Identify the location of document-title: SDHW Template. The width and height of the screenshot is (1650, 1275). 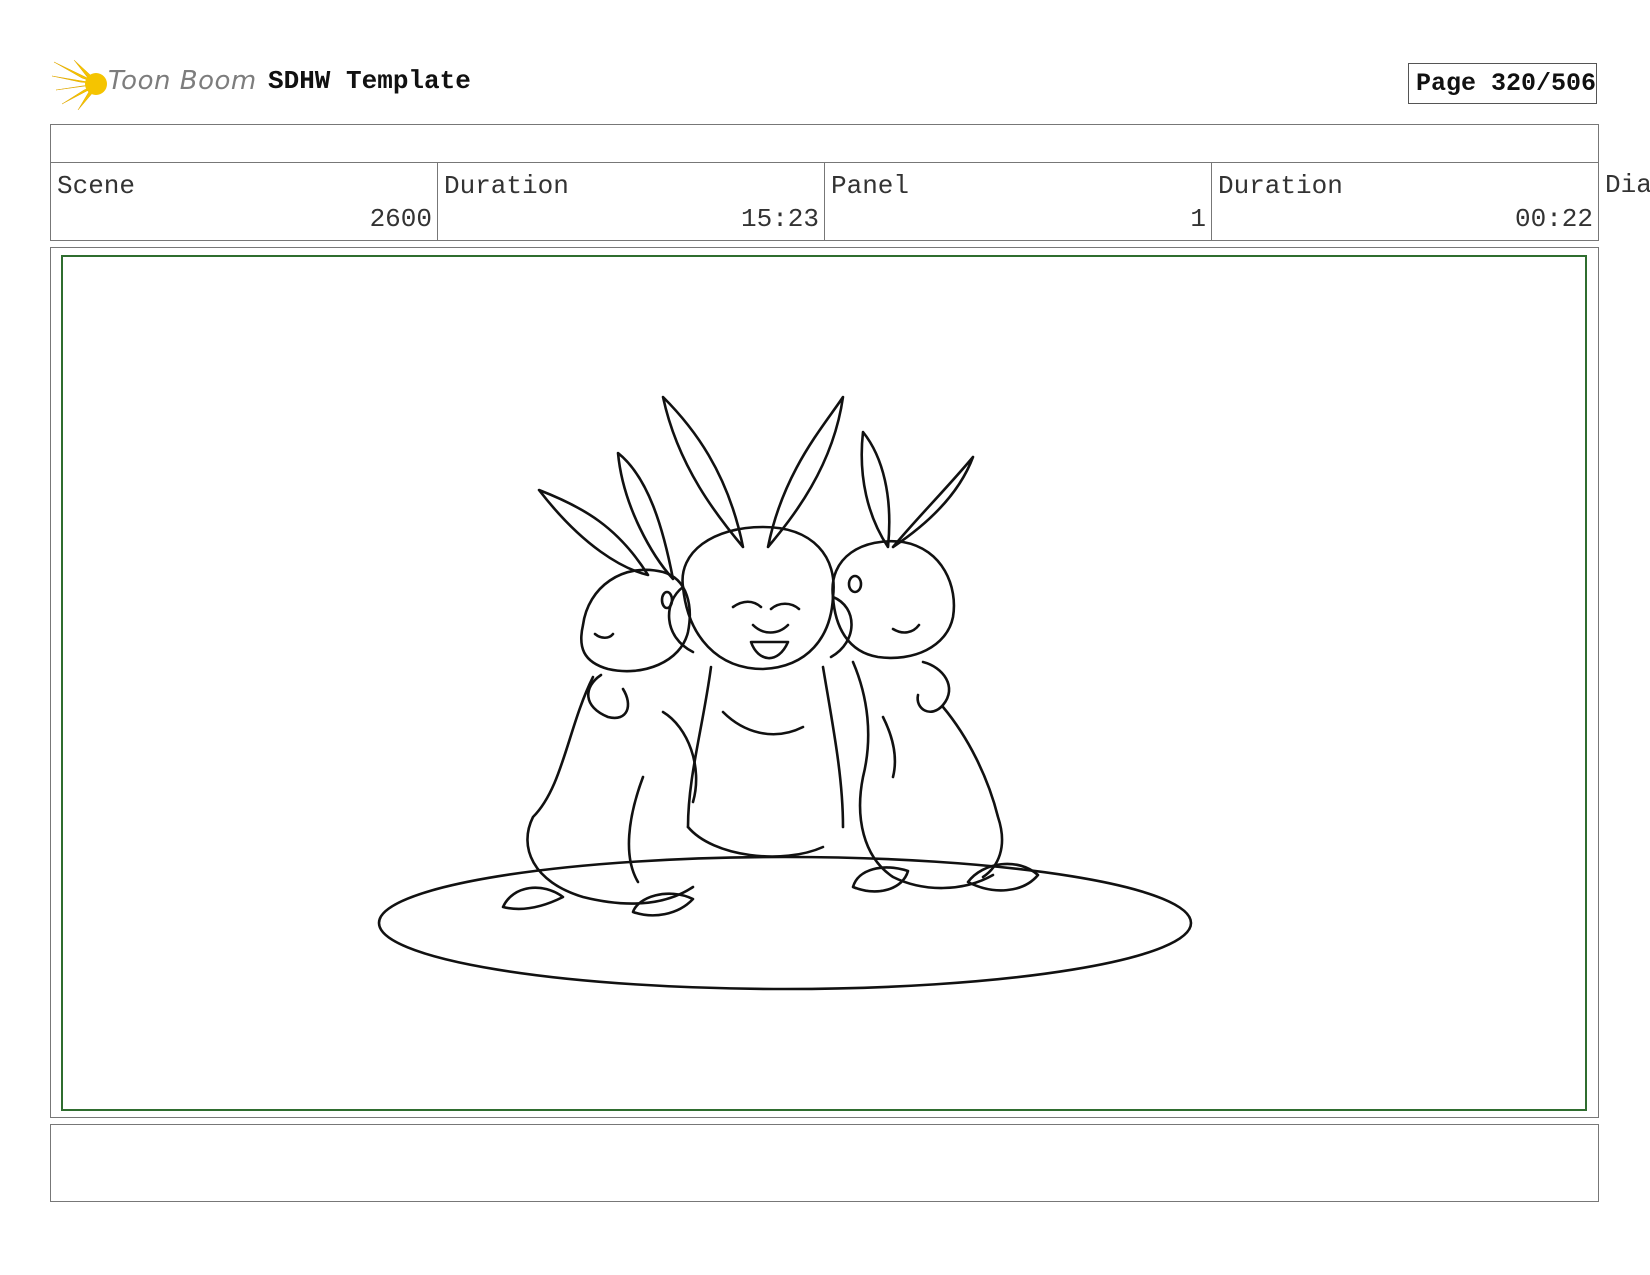
(369, 81).